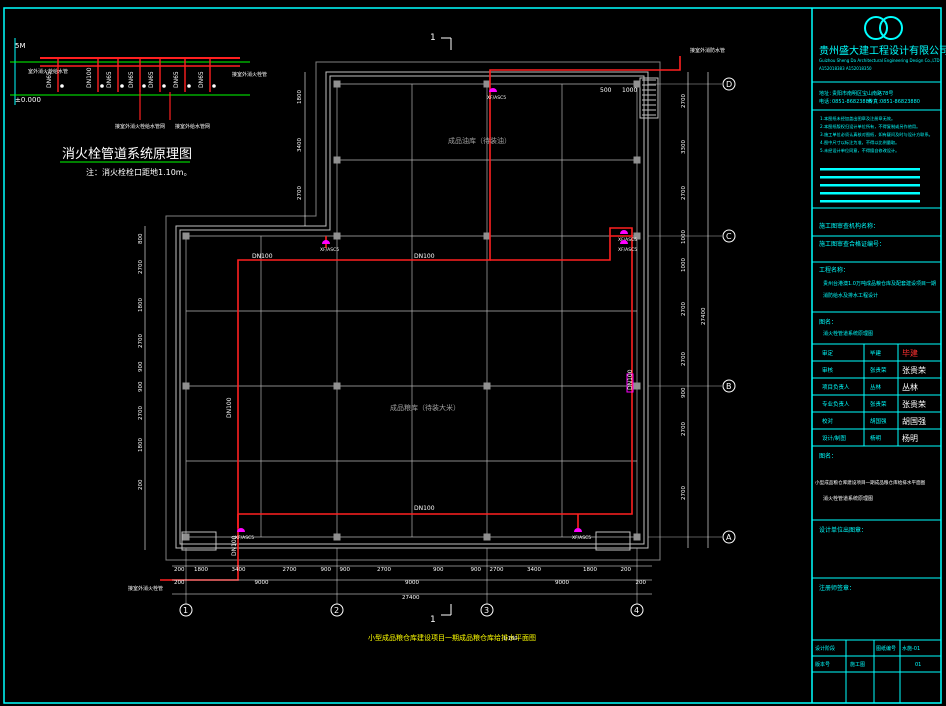  What do you see at coordinates (828, 421) in the screenshot?
I see `role-label: 校对` at bounding box center [828, 421].